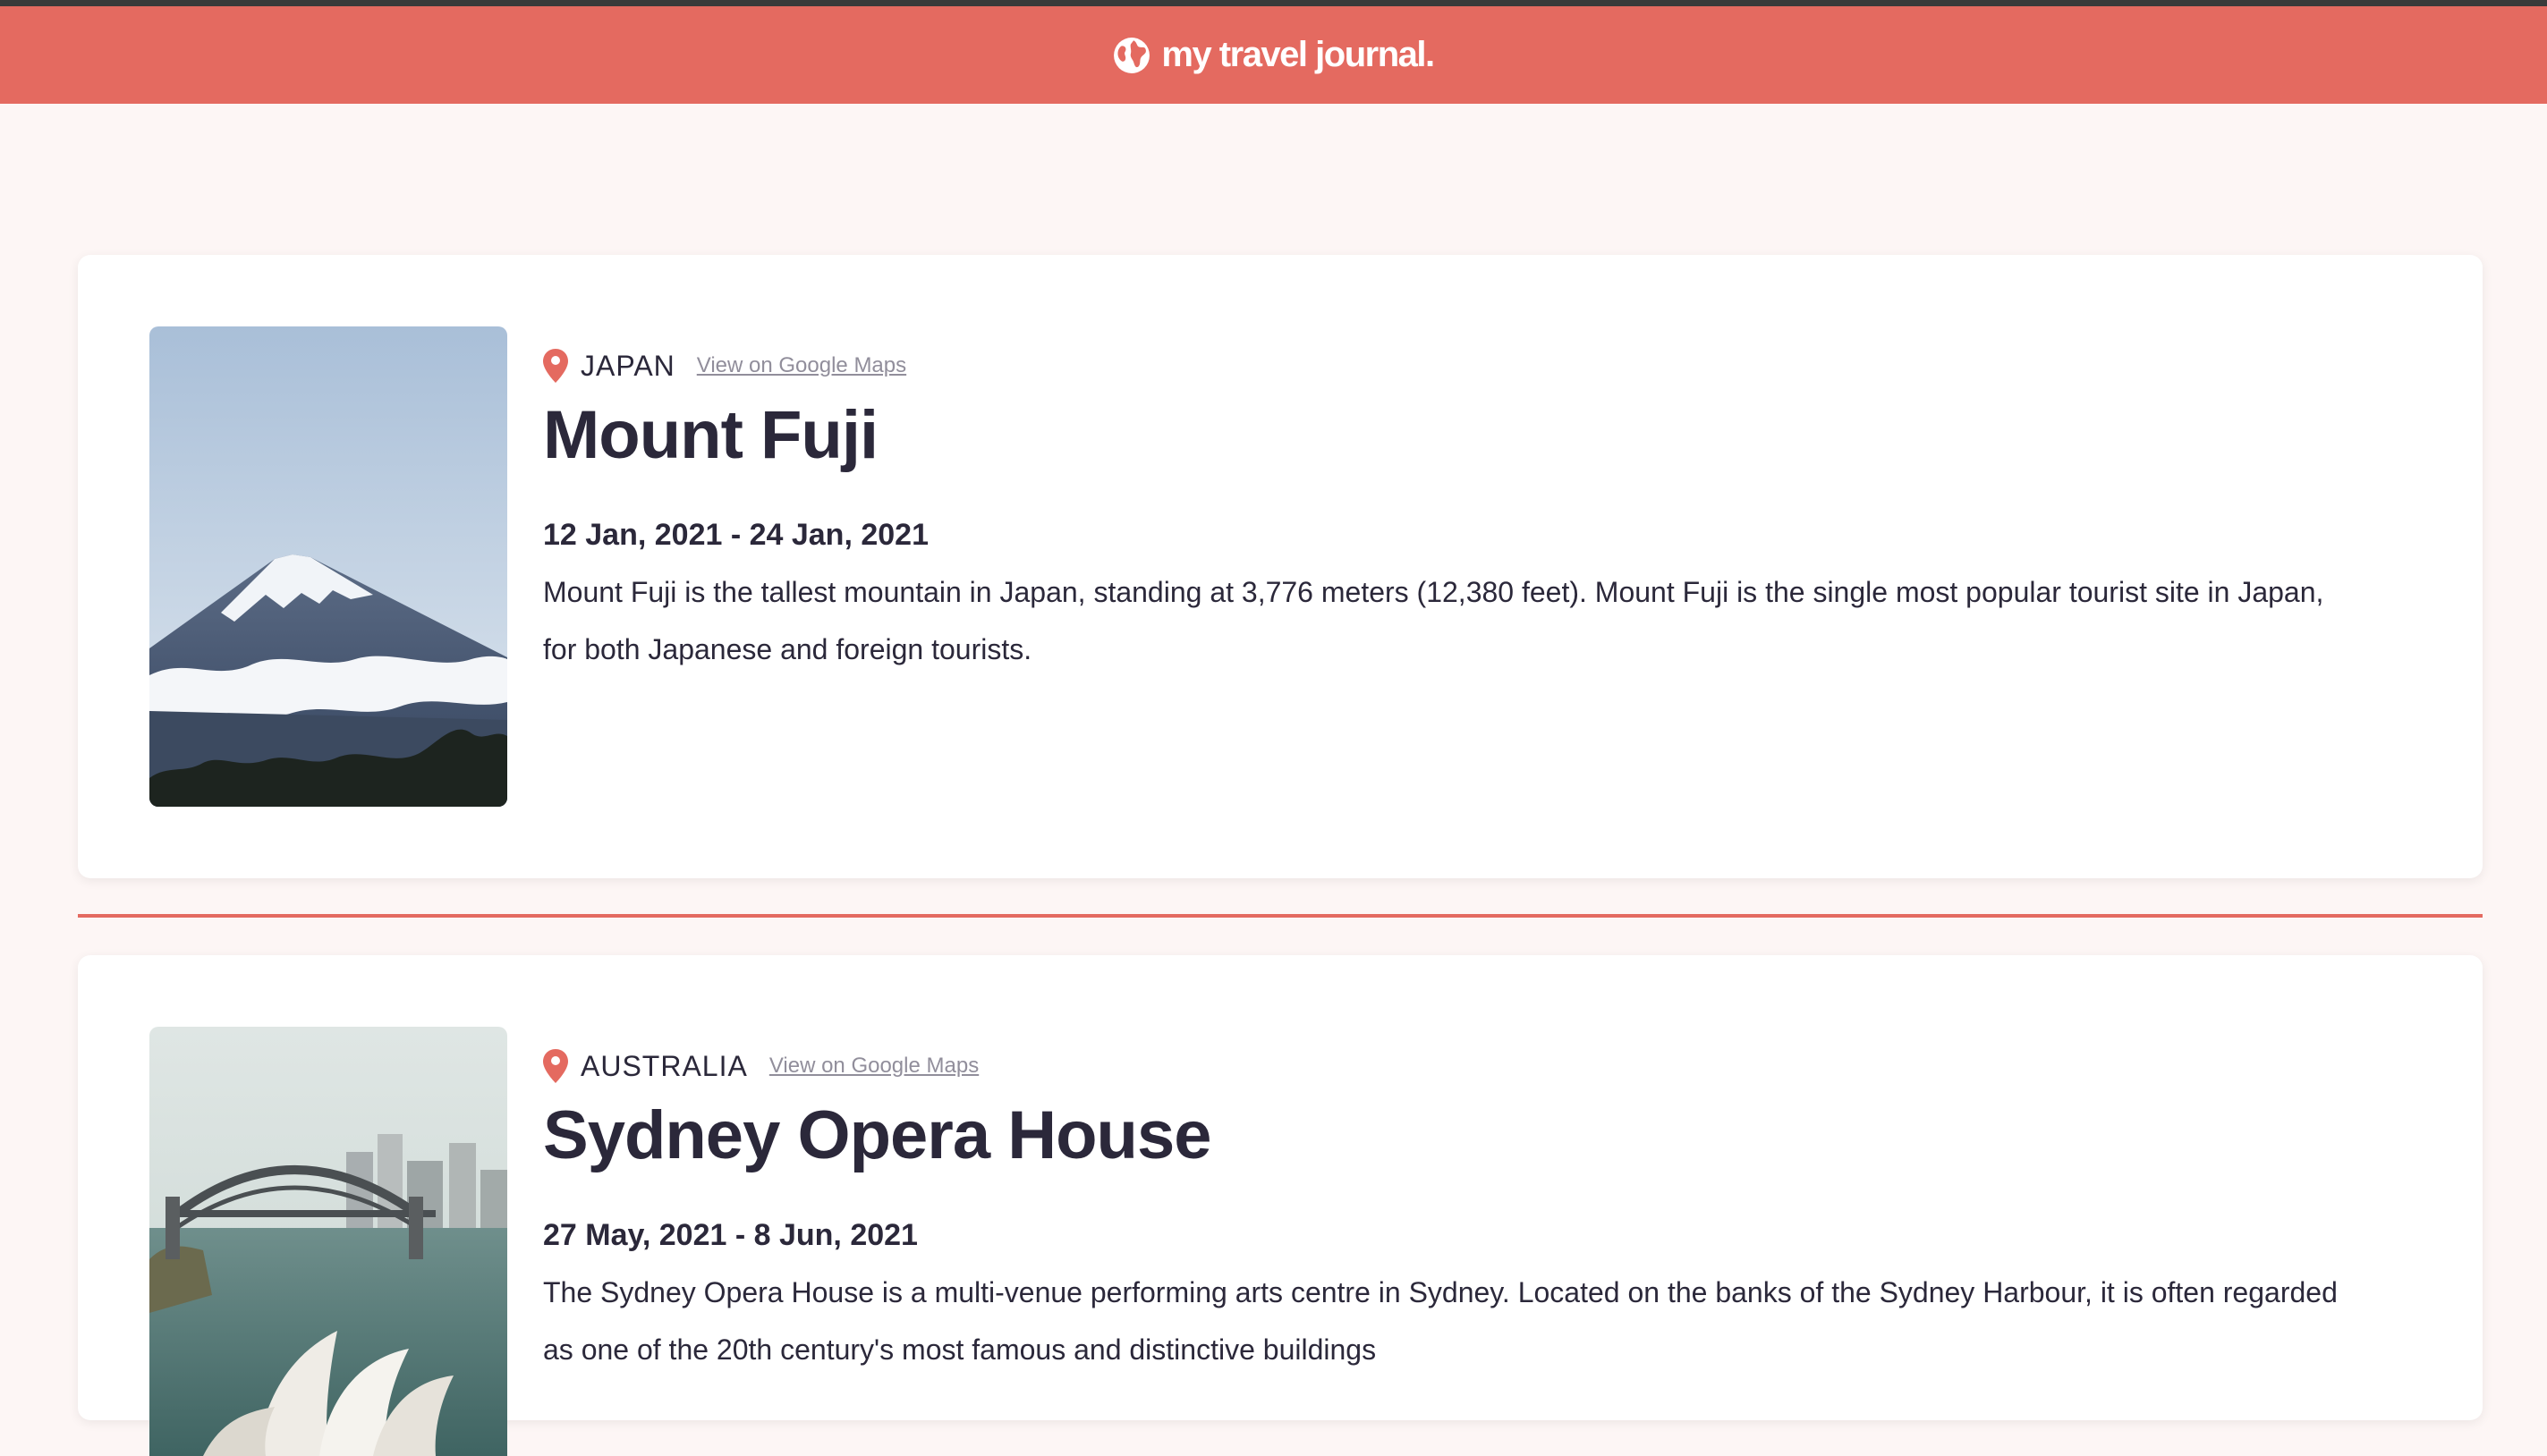 The image size is (2547, 1456). I want to click on app-brand-title: my travel journal., so click(1298, 54).